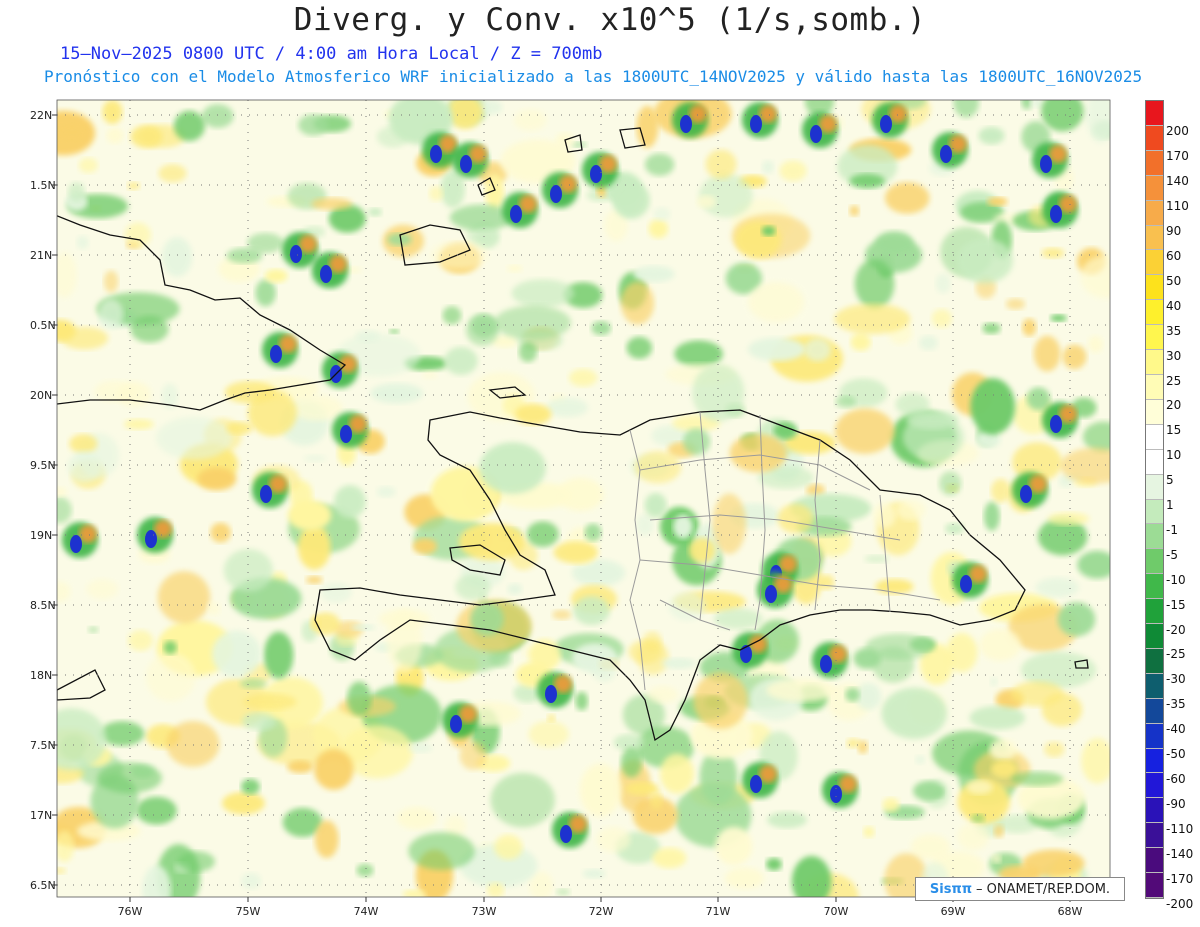 This screenshot has width=1200, height=927. I want to click on lon-label: 74W, so click(366, 911).